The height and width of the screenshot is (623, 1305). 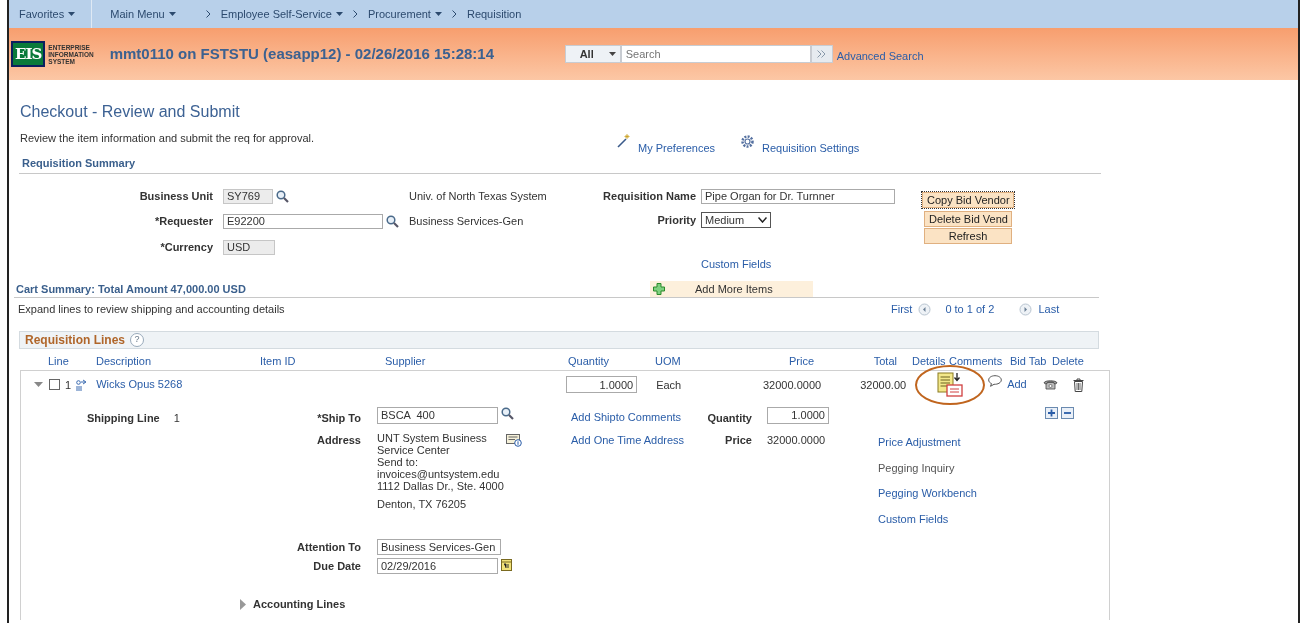 I want to click on preferences-link: My Preferences, so click(x=677, y=148).